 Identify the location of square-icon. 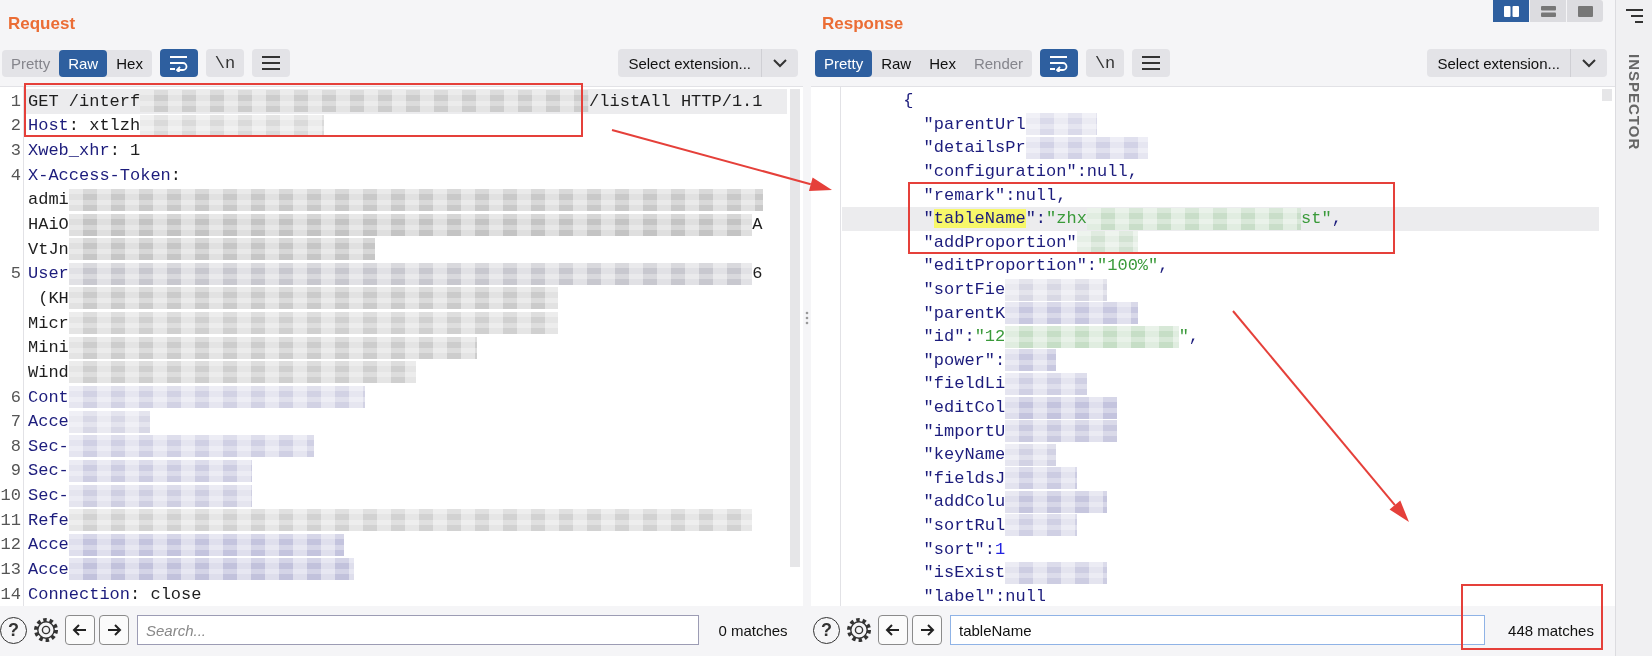
(1585, 11).